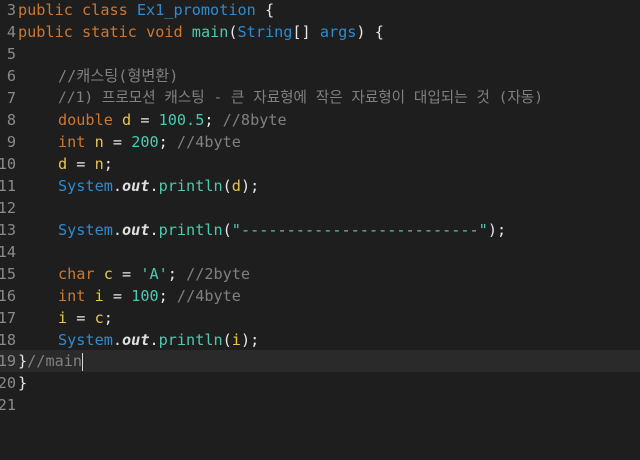  Describe the element at coordinates (8, 361) in the screenshot. I see `line-number: 19` at that location.